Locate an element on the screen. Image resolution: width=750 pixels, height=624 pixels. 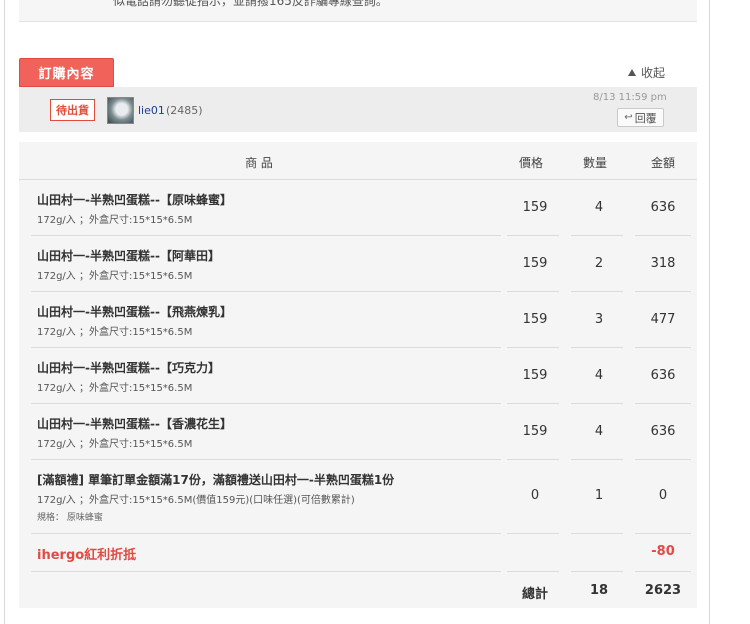
order-content-tab: 訂購內容 is located at coordinates (66, 72).